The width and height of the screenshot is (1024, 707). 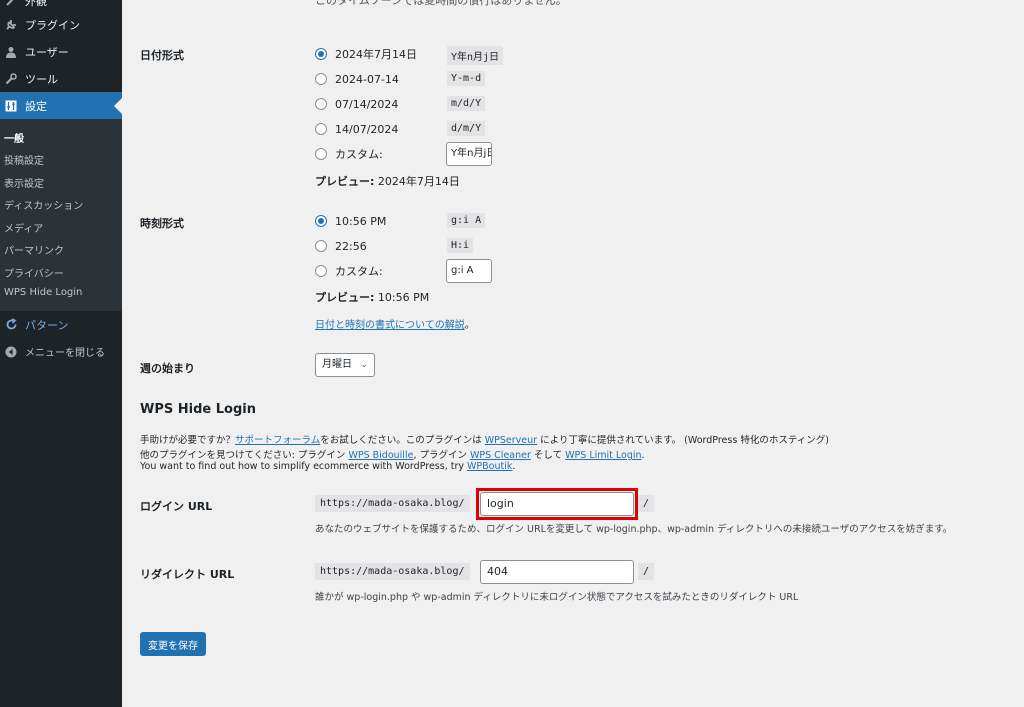 What do you see at coordinates (43, 204) in the screenshot?
I see `submenu-discussion: ディスカッション` at bounding box center [43, 204].